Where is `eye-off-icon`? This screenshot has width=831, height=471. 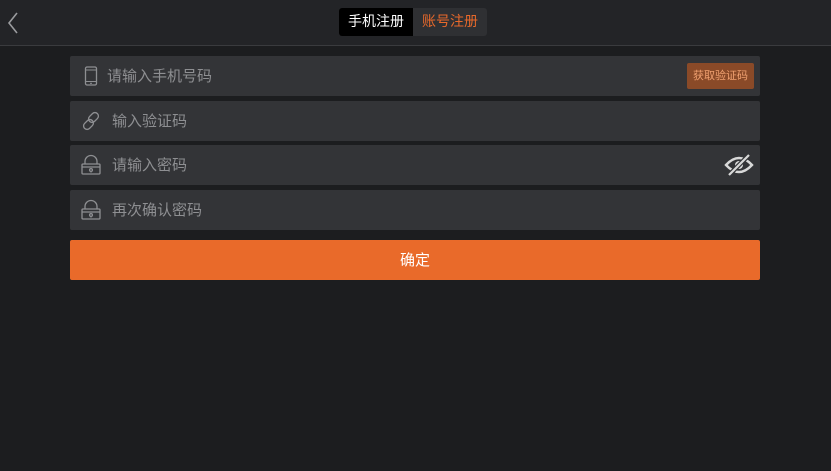 eye-off-icon is located at coordinates (739, 165).